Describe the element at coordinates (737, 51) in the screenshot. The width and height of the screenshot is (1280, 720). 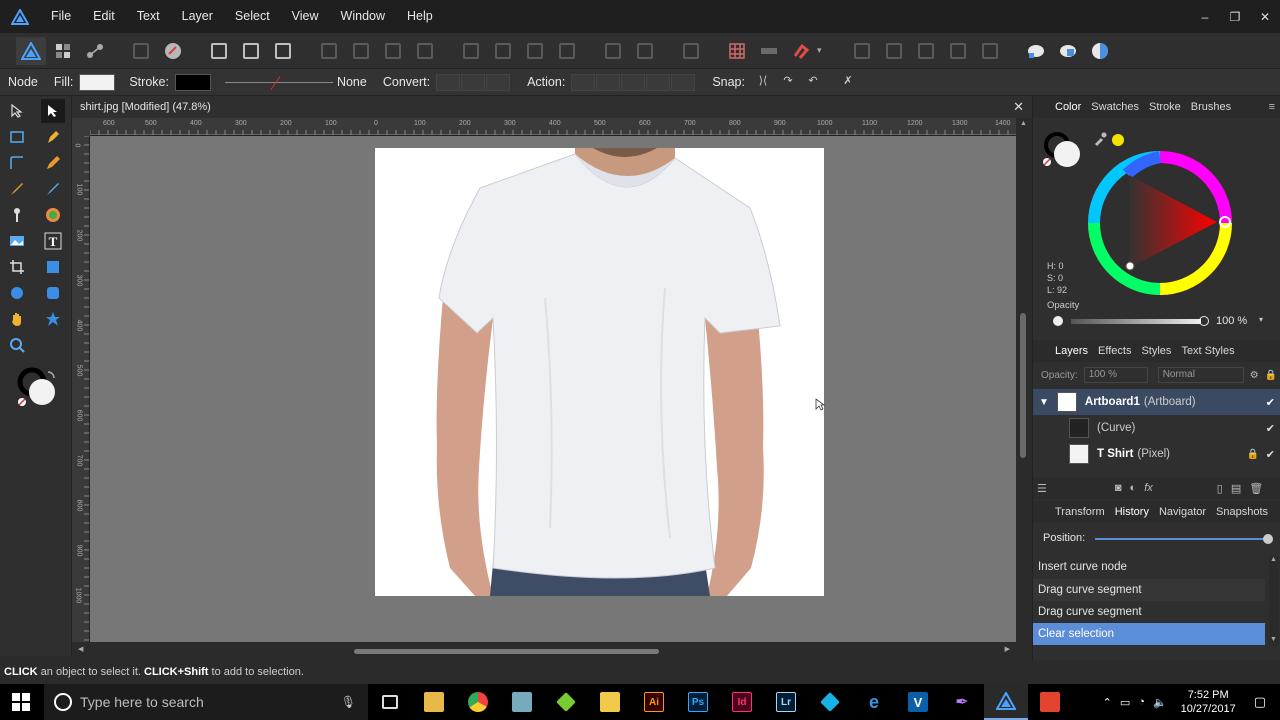
I see `grid-icon` at that location.